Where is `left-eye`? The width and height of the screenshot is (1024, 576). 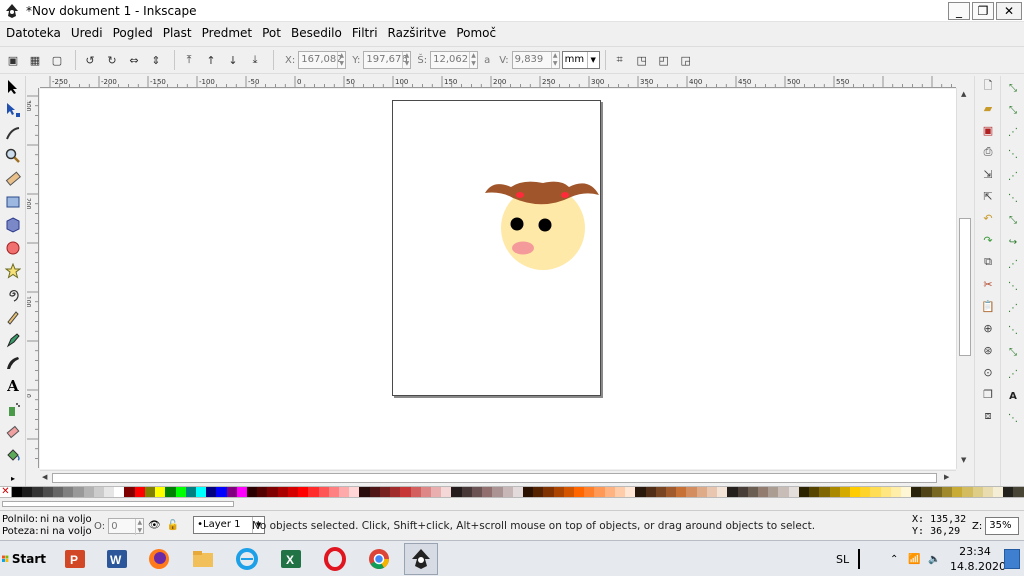
left-eye is located at coordinates (517, 224).